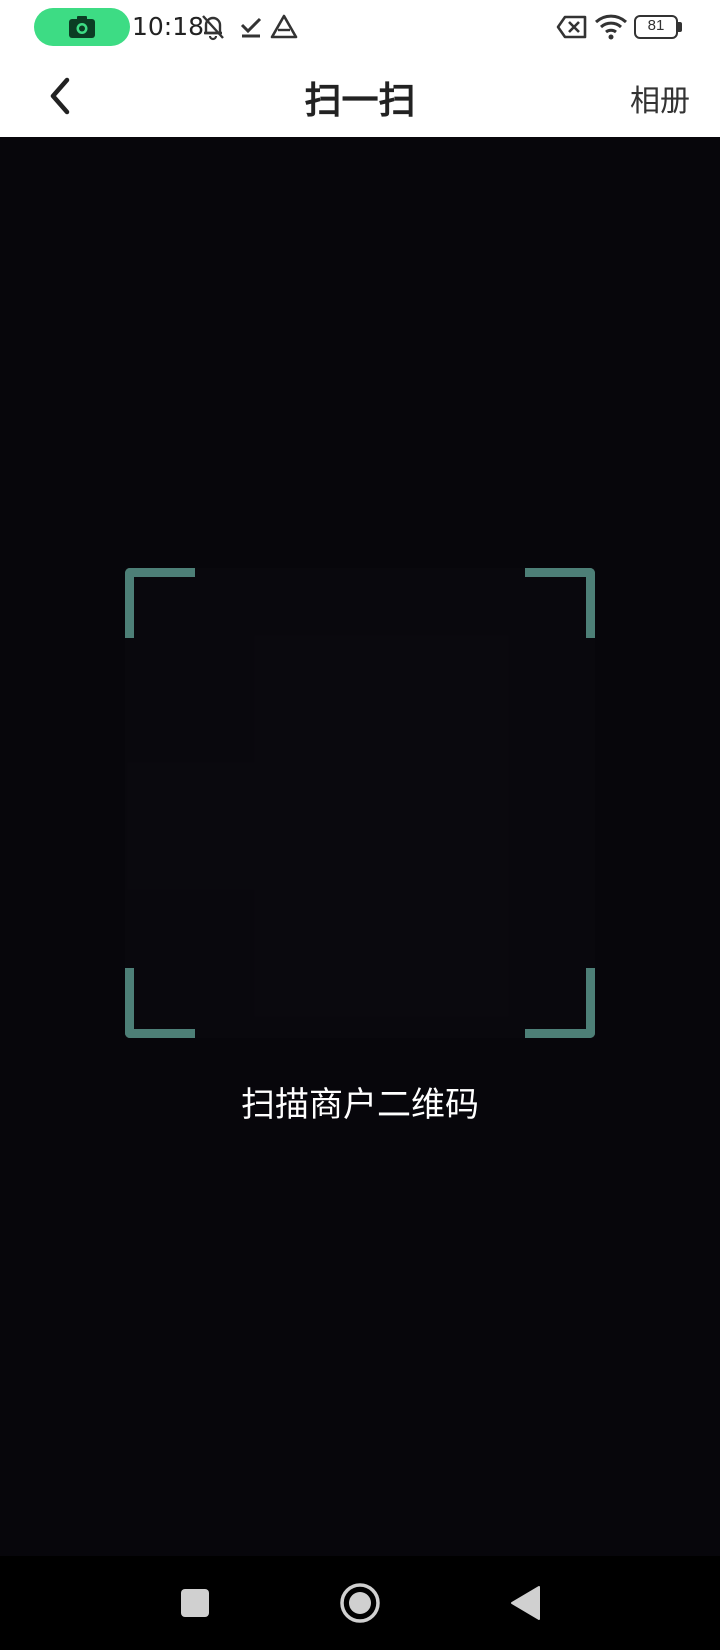 The height and width of the screenshot is (1650, 720). I want to click on header-bar: 扫一扫 相册, so click(360, 96).